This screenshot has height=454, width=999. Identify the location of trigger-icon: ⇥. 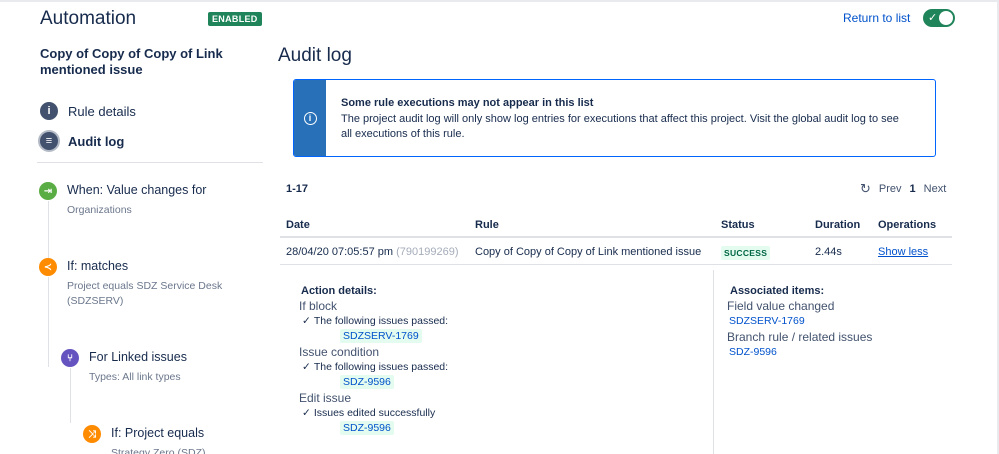
(48, 191).